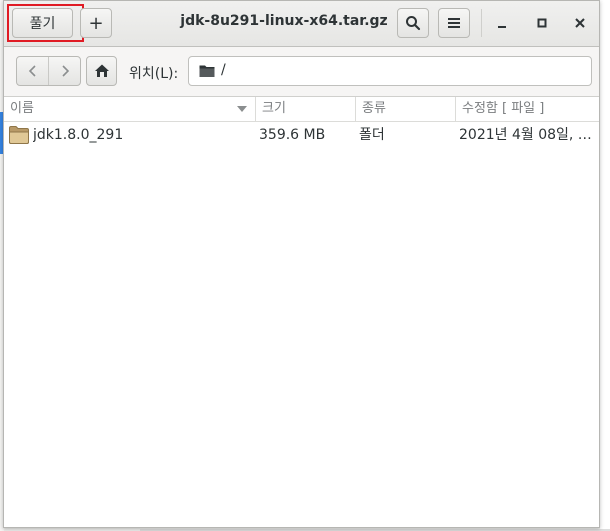  What do you see at coordinates (129, 109) in the screenshot?
I see `column-header-name: 이름` at bounding box center [129, 109].